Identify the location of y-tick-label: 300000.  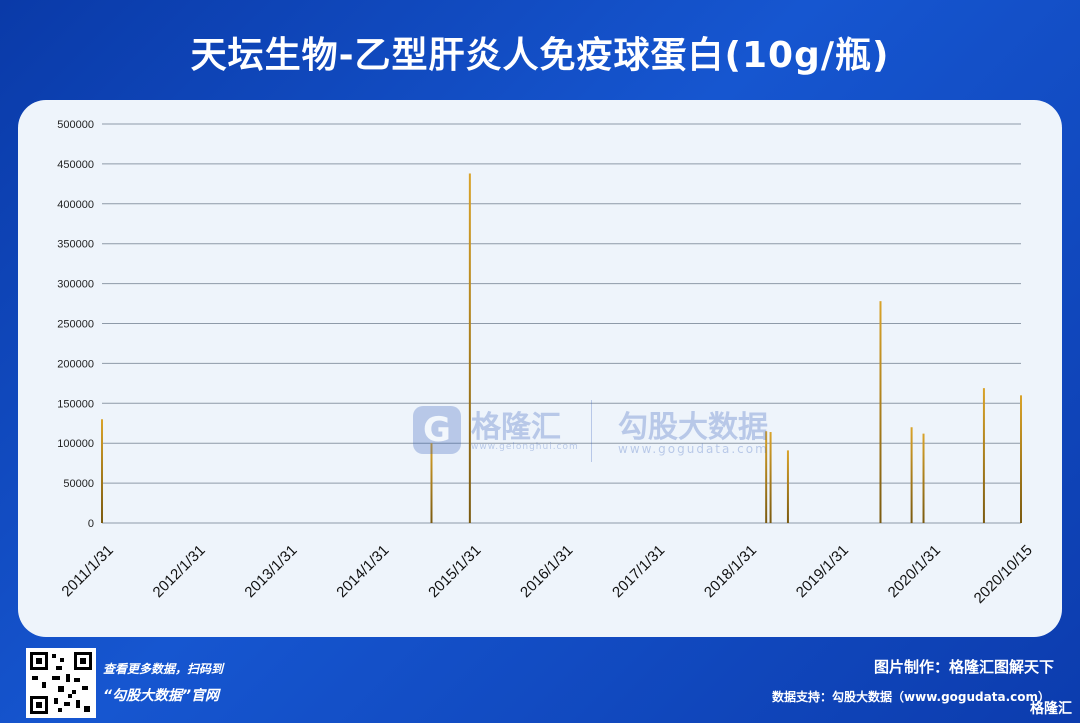
(75, 285).